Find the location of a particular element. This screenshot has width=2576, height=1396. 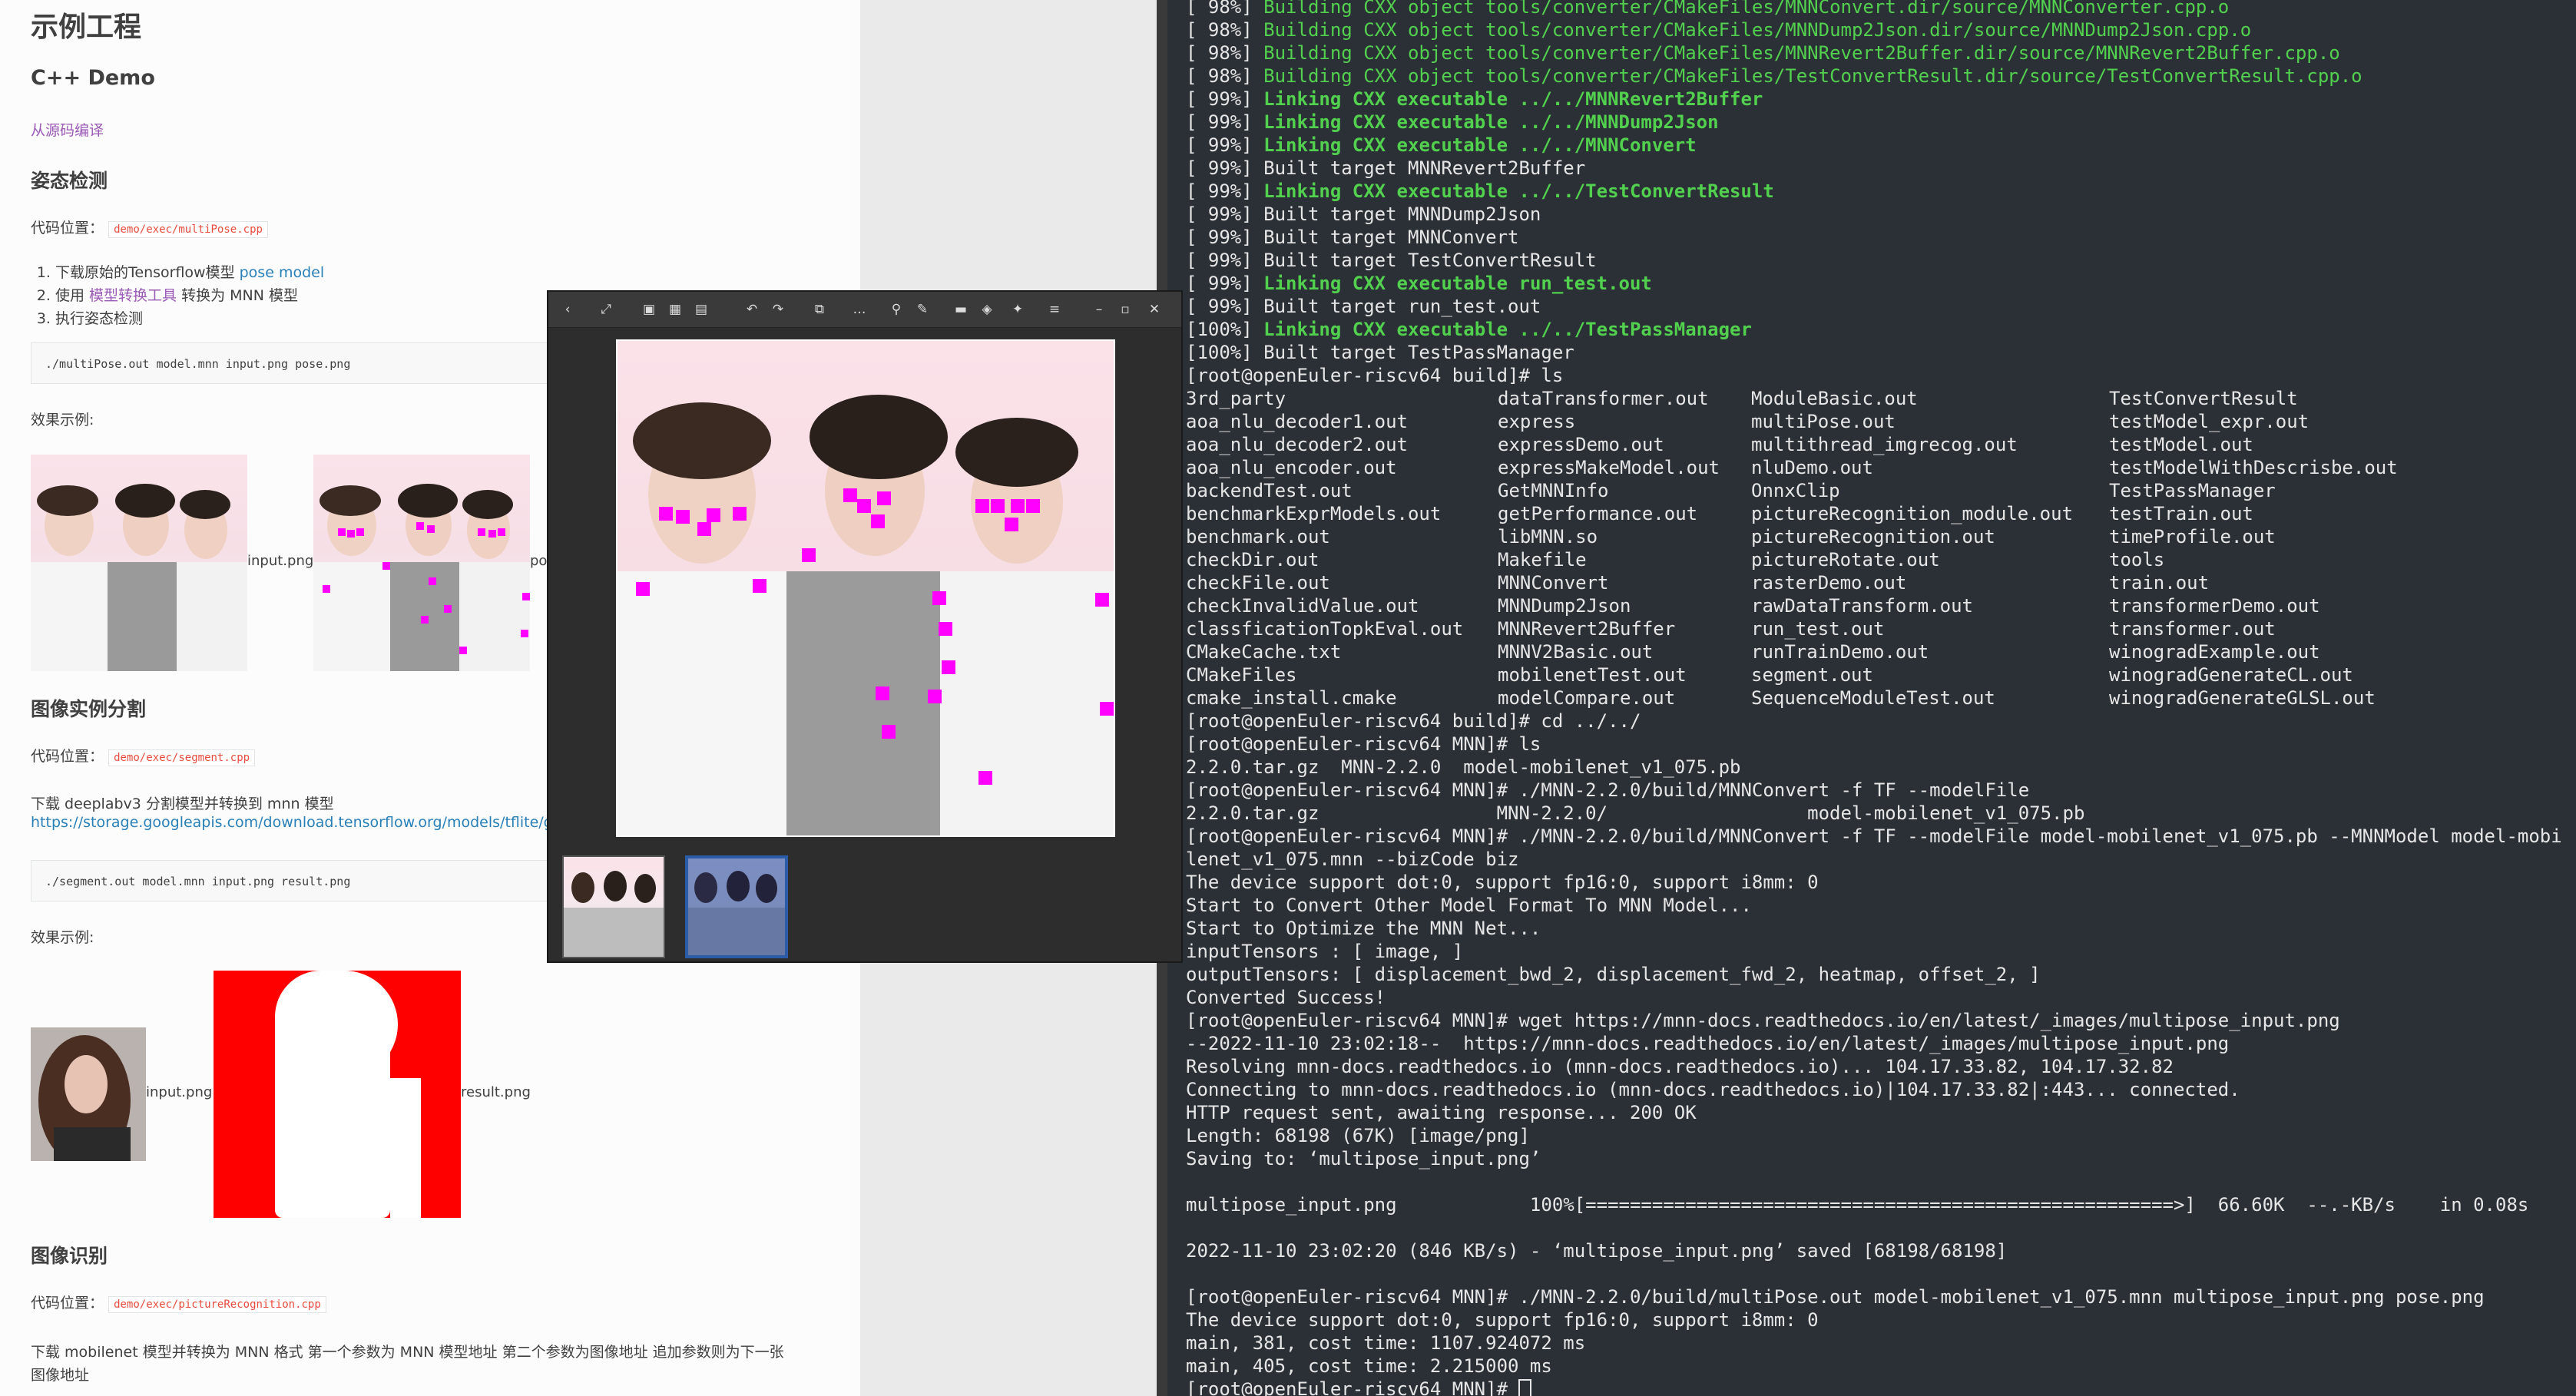

ls-entry: pictureRotate.out is located at coordinates (1845, 560).